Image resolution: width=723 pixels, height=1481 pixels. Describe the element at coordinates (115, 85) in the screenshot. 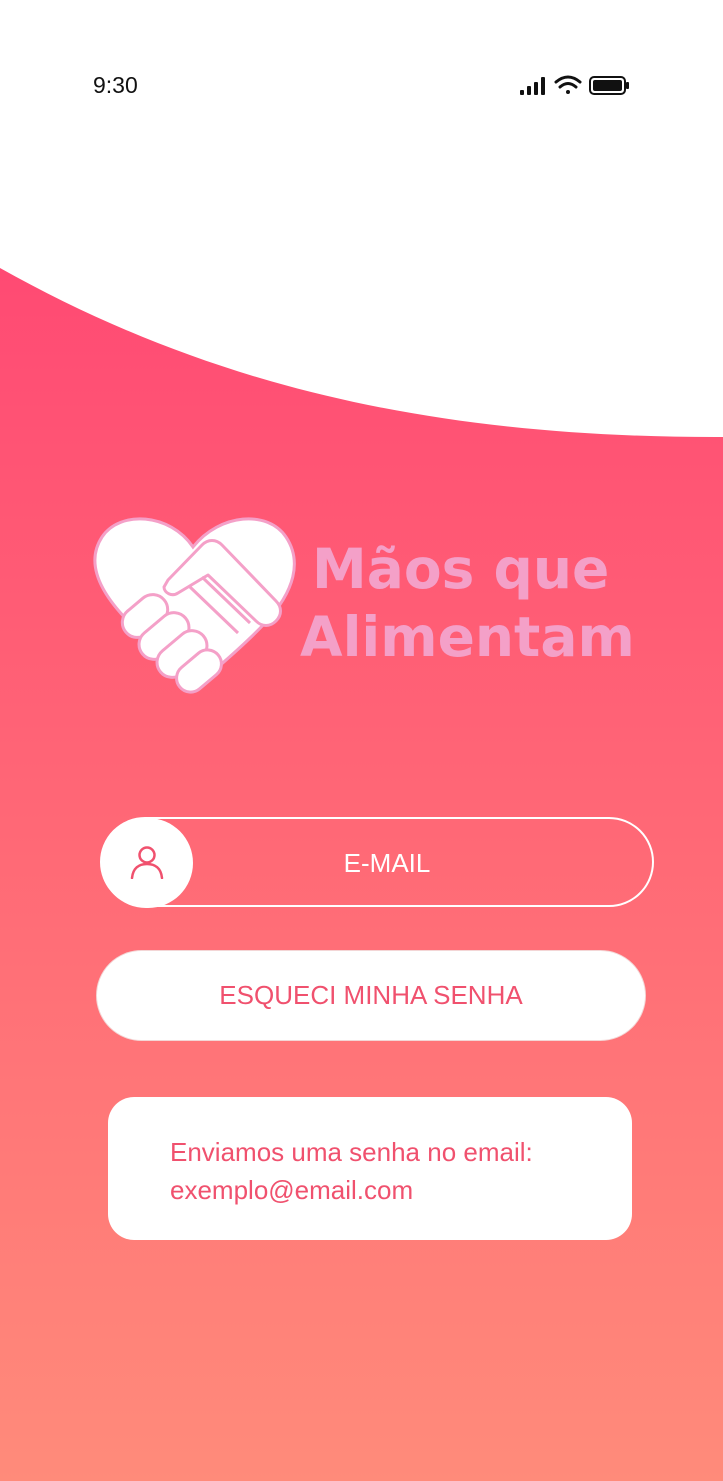

I see `status-time: 9:30` at that location.